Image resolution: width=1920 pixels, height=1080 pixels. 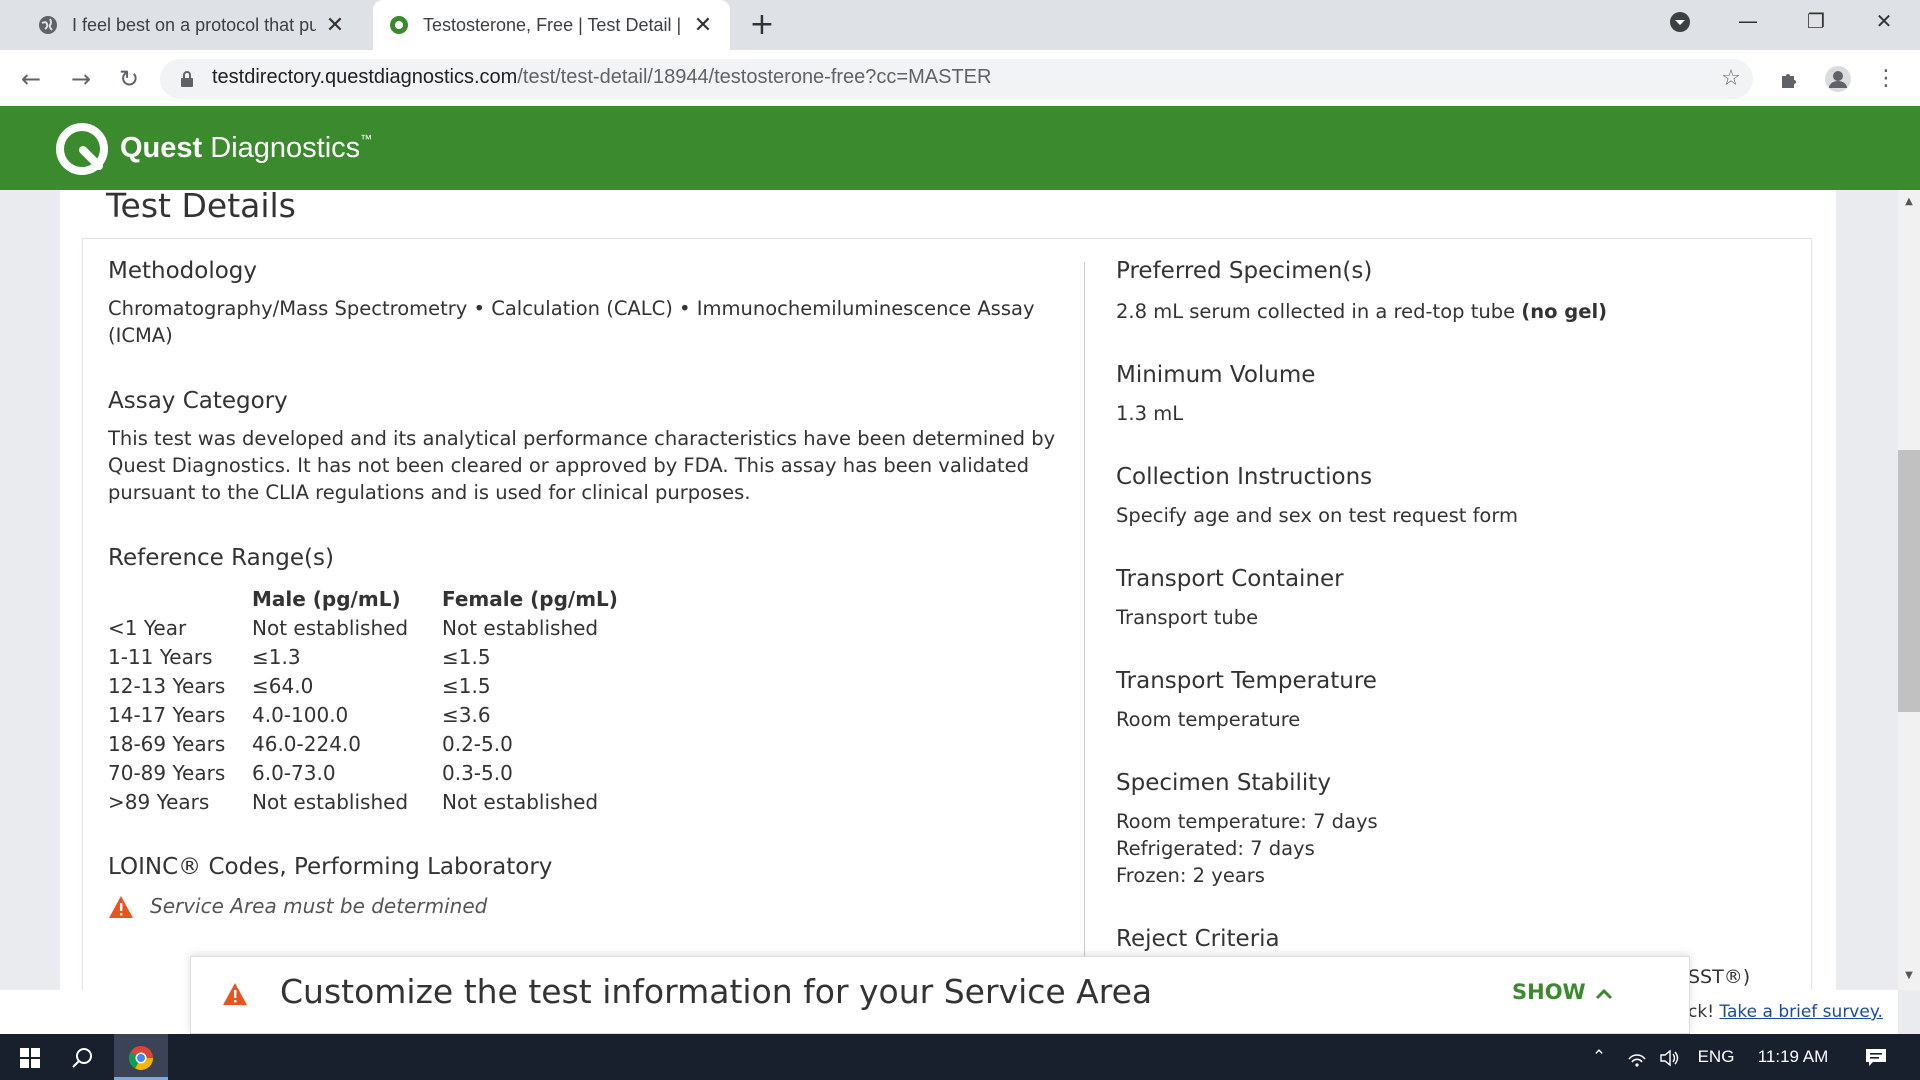 What do you see at coordinates (81, 79) in the screenshot?
I see `forward-icon: →` at bounding box center [81, 79].